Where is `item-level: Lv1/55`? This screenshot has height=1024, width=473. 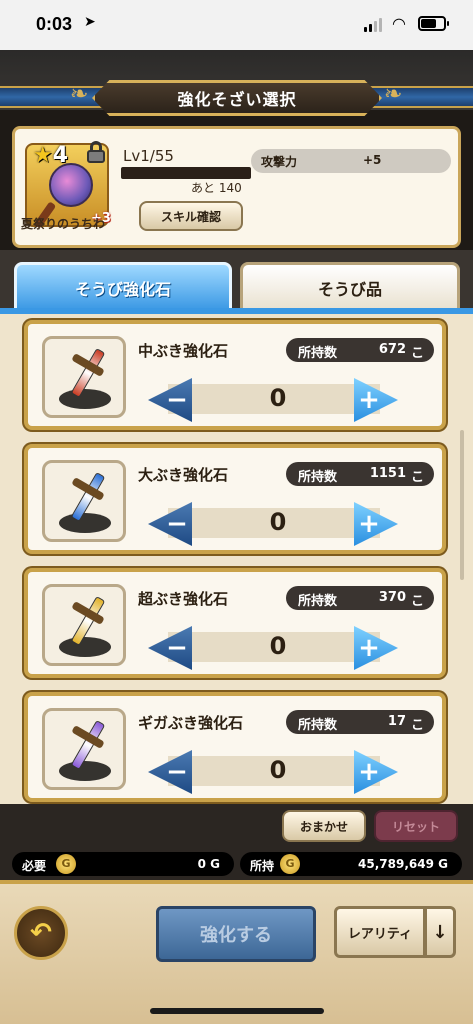 item-level: Lv1/55 is located at coordinates (148, 156).